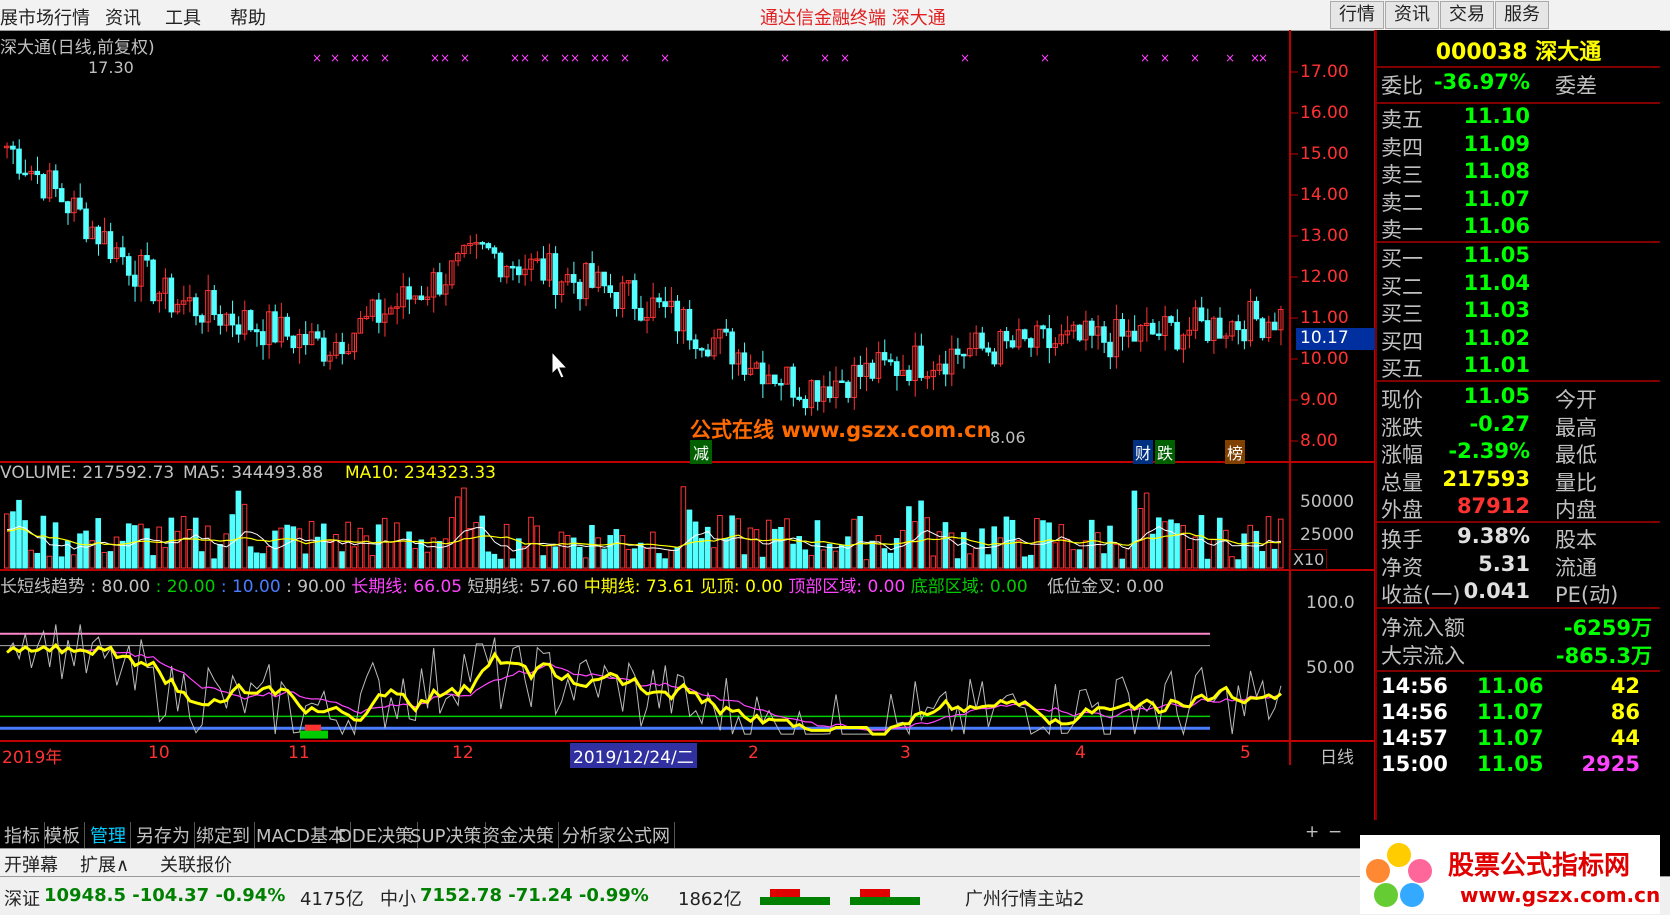 This screenshot has width=1670, height=915. What do you see at coordinates (1245, 753) in the screenshot?
I see `date-label-may: 5` at bounding box center [1245, 753].